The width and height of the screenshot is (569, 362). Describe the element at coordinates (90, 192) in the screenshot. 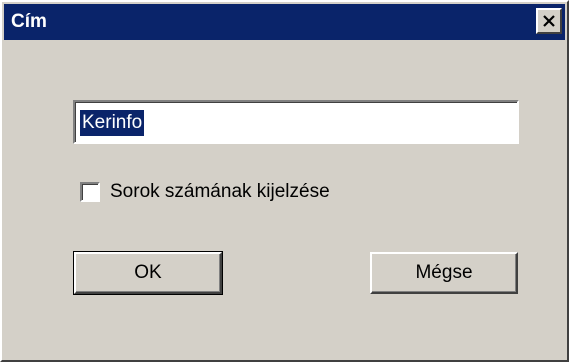

I see `show-rows-checkbox` at that location.